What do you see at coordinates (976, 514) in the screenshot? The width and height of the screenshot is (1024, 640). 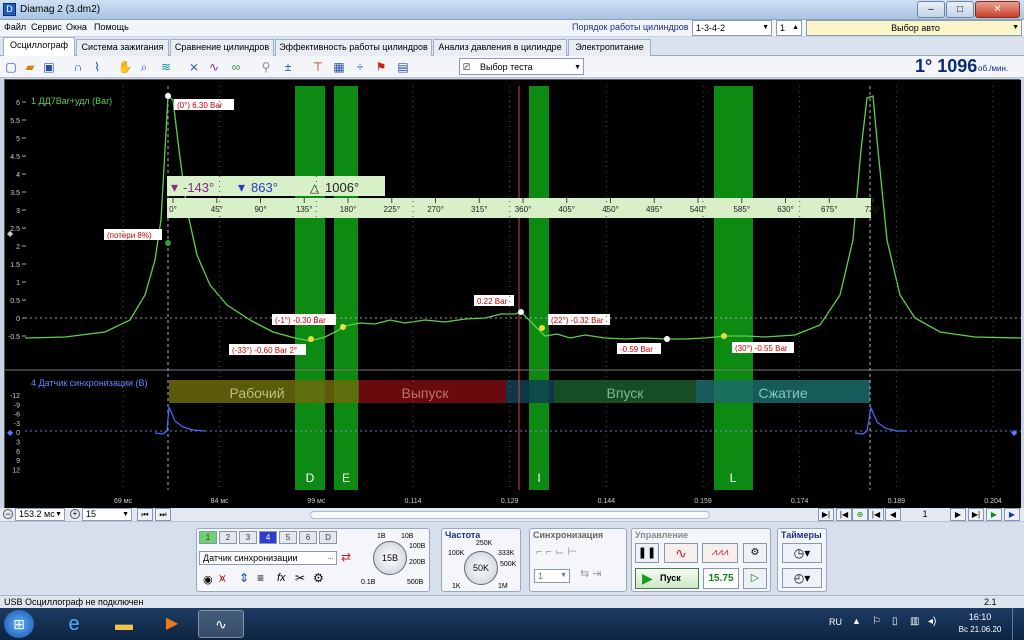 I see `next-page-button: ▶|` at bounding box center [976, 514].